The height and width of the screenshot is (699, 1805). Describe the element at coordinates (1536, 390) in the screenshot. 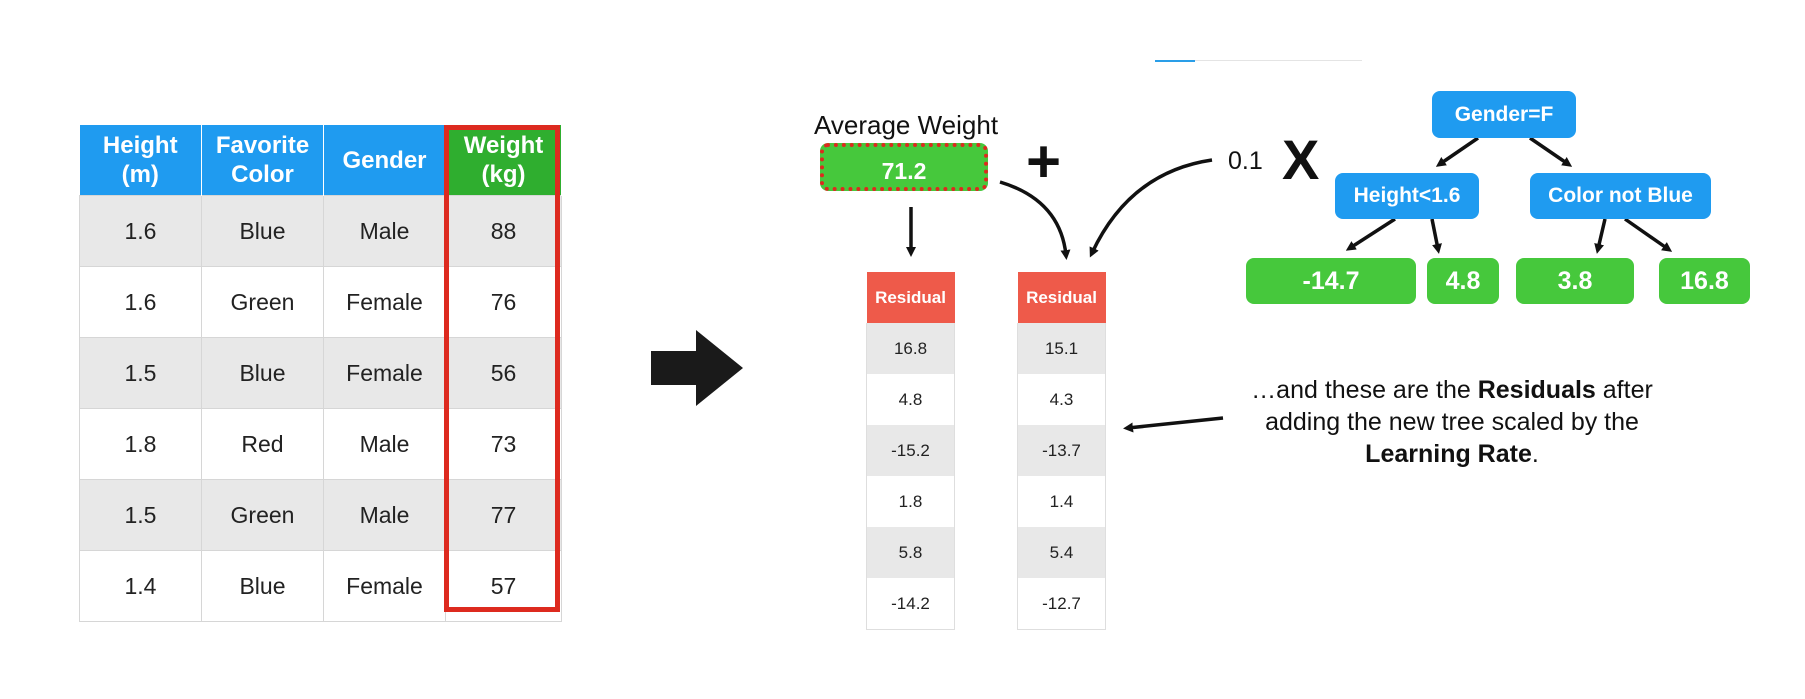

I see `annotation-bold-residuals: Residuals` at that location.